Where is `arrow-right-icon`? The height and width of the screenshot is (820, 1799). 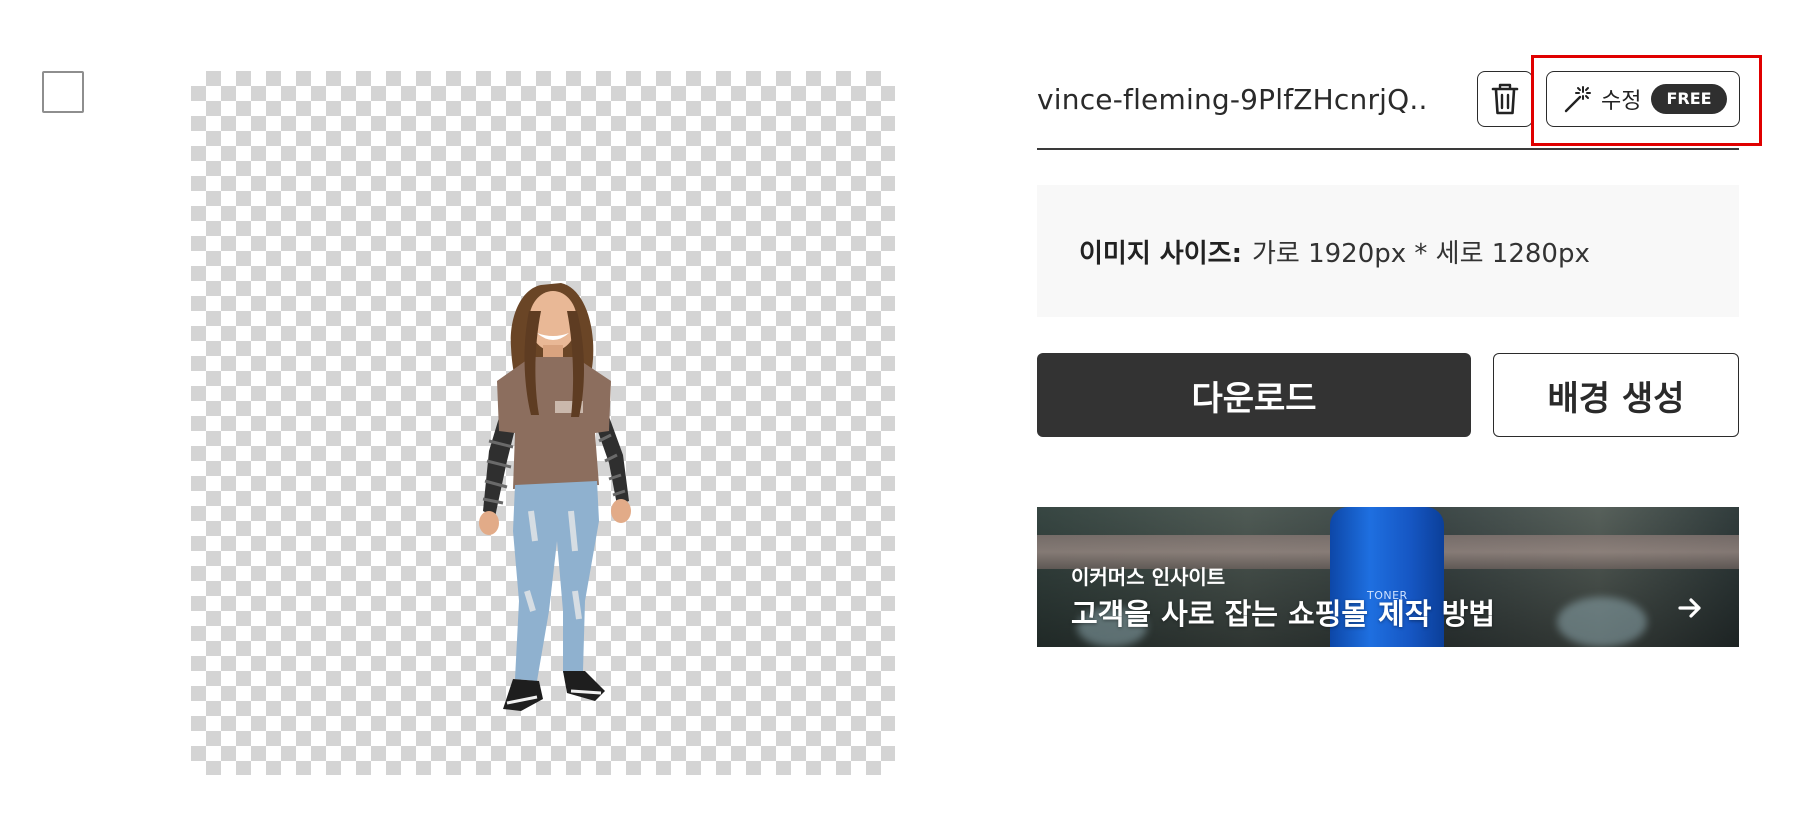
arrow-right-icon is located at coordinates (1689, 608).